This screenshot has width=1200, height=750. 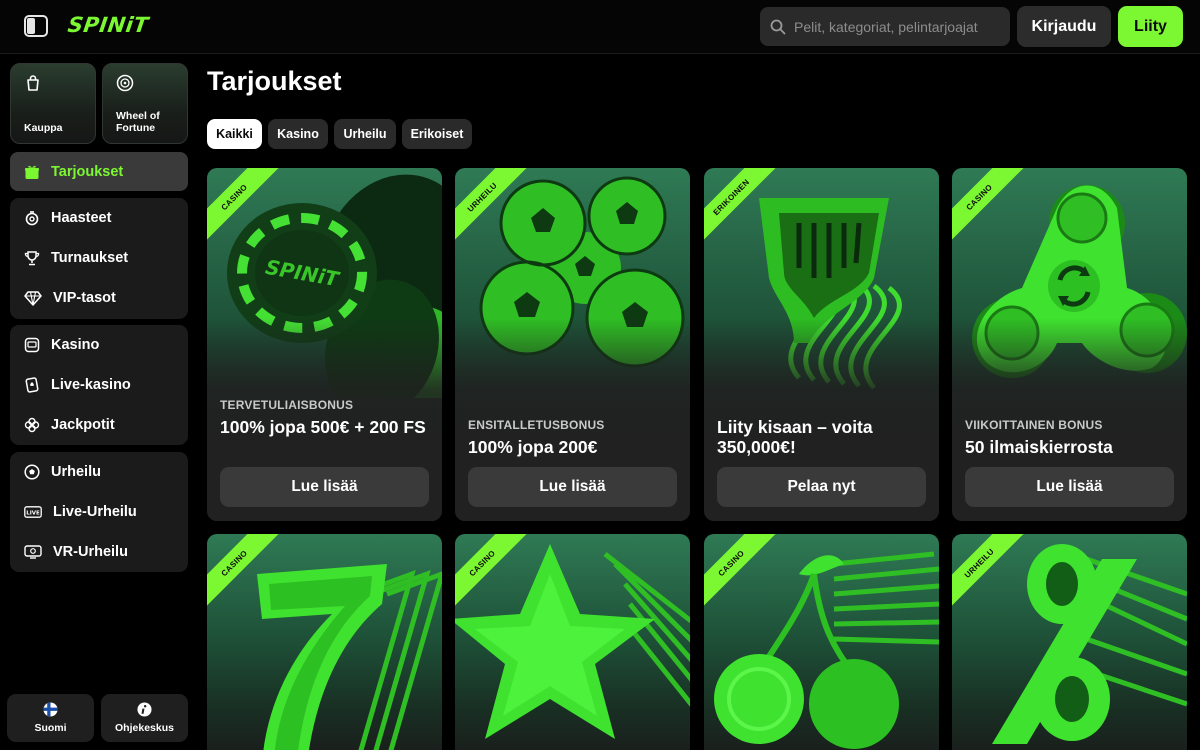 I want to click on sidebar-tile-label: Wheel of Fortune, so click(x=138, y=122).